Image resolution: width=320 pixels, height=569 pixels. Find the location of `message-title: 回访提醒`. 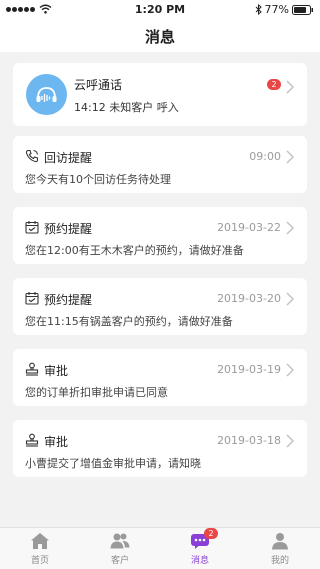

message-title: 回访提醒 is located at coordinates (68, 158).